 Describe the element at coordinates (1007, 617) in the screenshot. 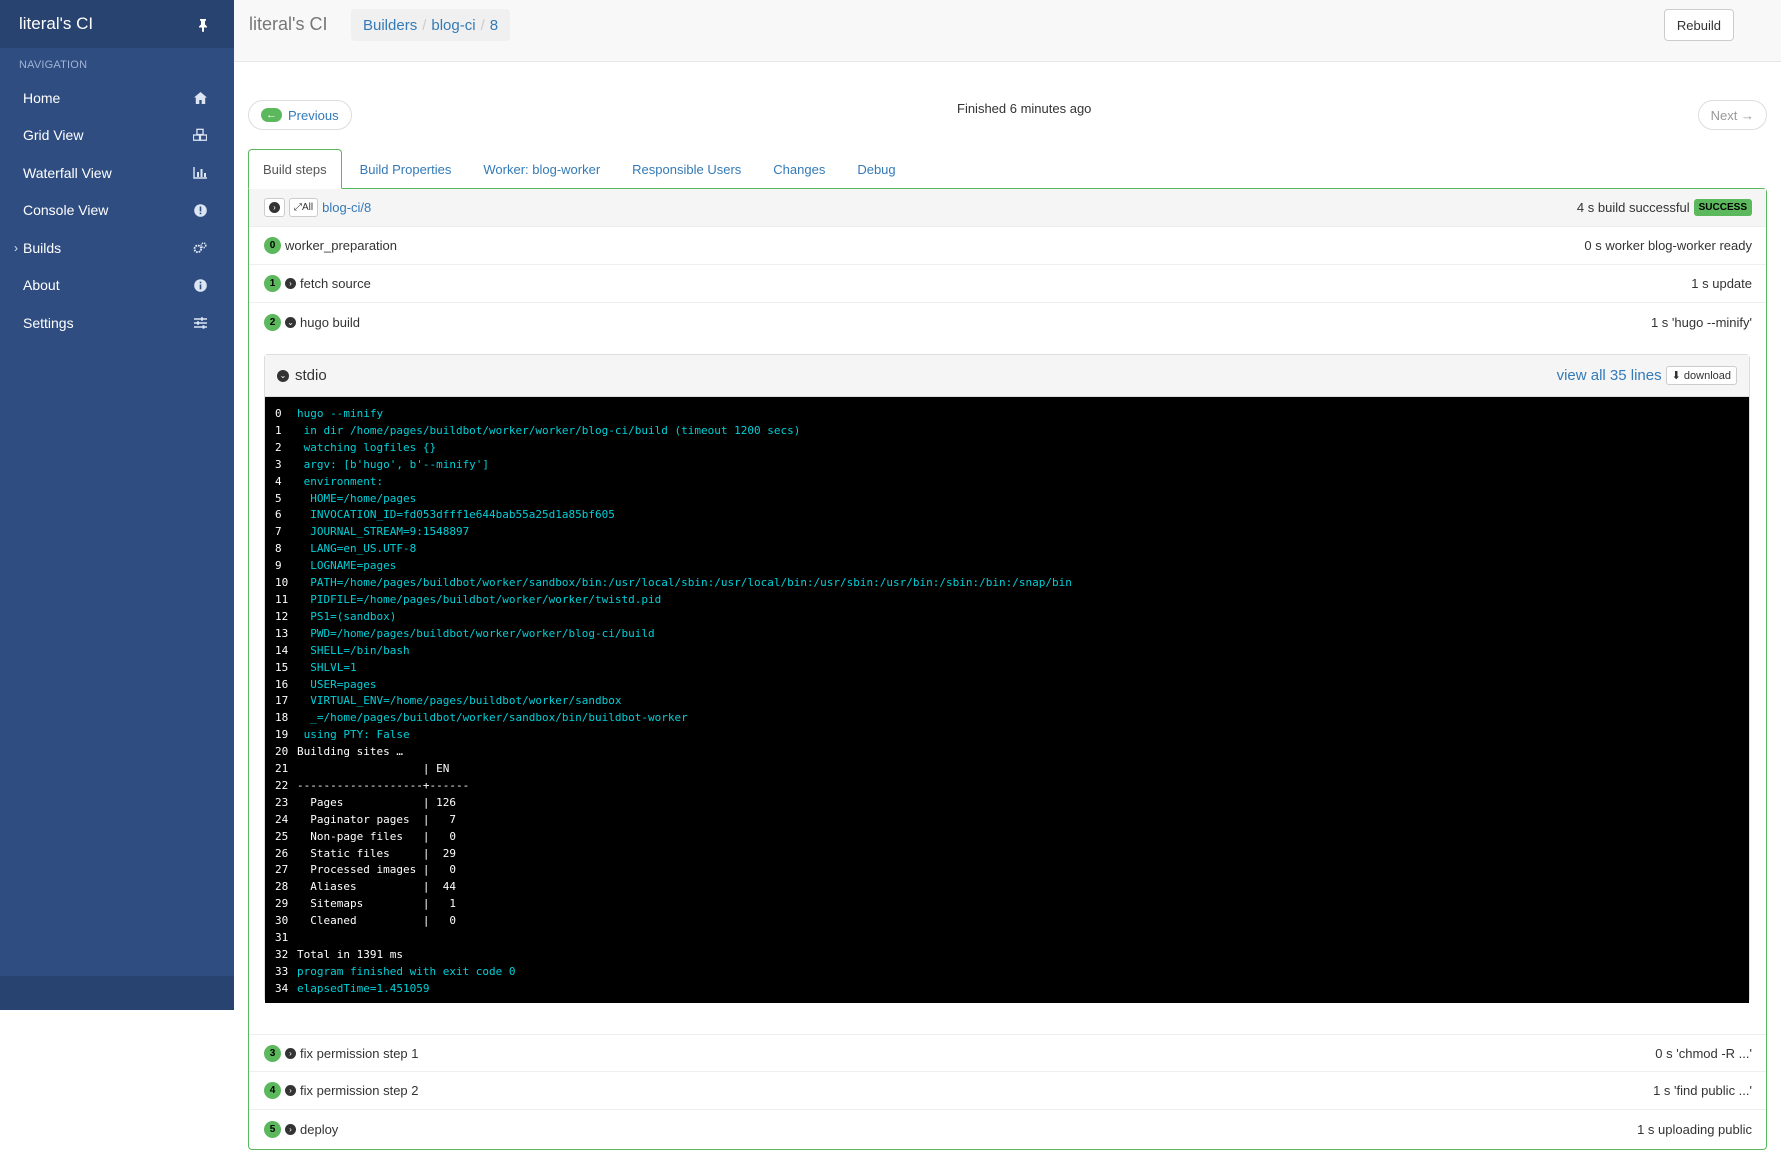

I see `log-line: 12 PS1=(sandbox)` at that location.